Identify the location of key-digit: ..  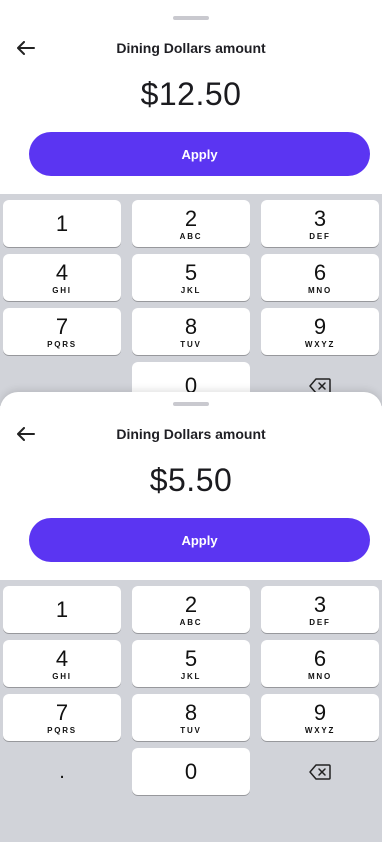
(62, 771).